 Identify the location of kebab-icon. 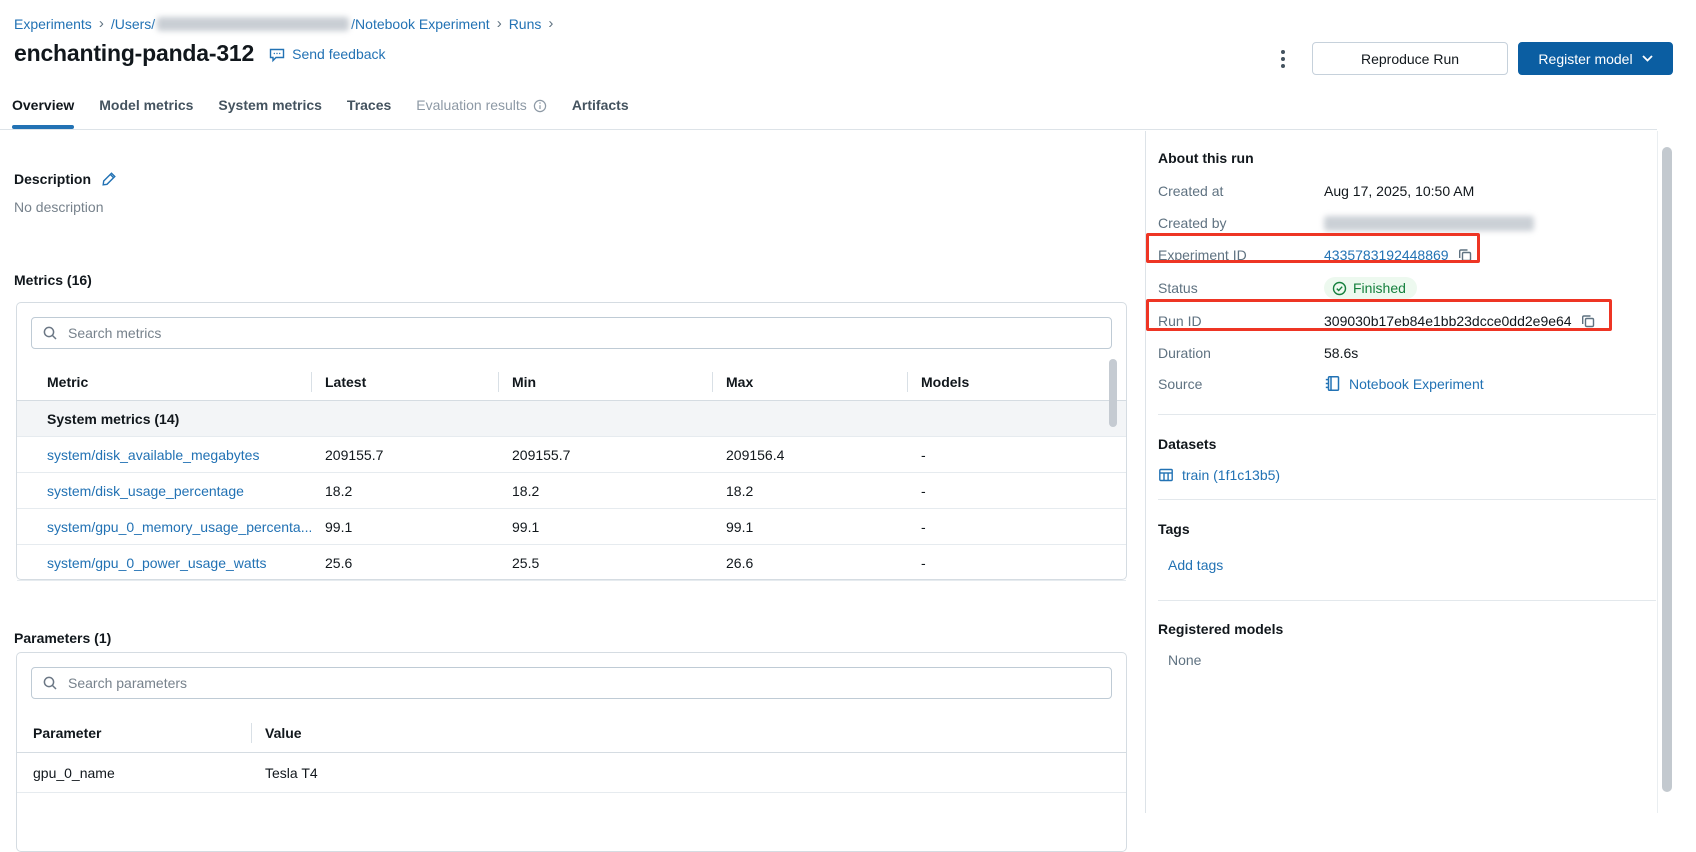
(1283, 52).